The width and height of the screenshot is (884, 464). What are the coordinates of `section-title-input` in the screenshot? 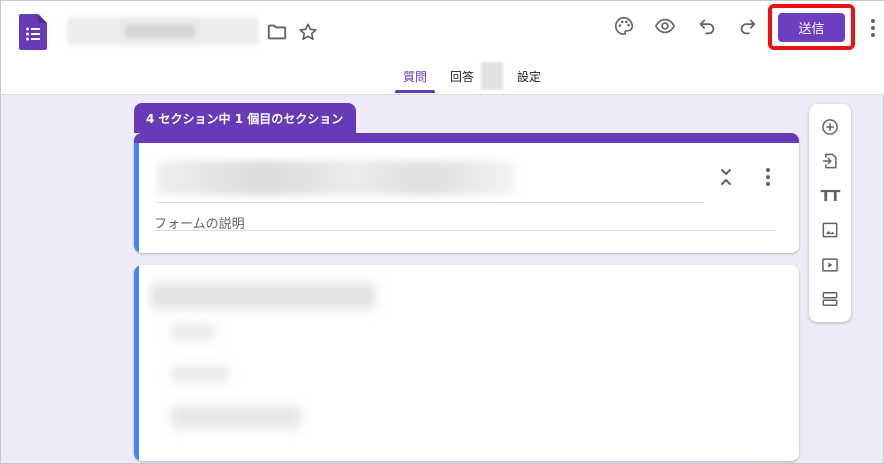 It's located at (336, 178).